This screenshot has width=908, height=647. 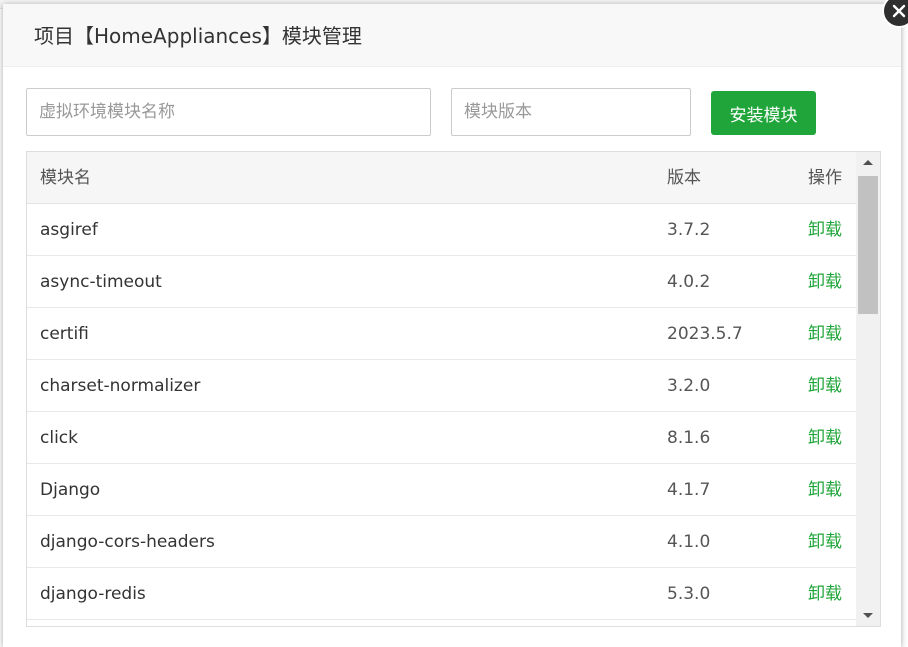 I want to click on dialog-title: 项目【HomeAppliances】模块管理, so click(x=198, y=36).